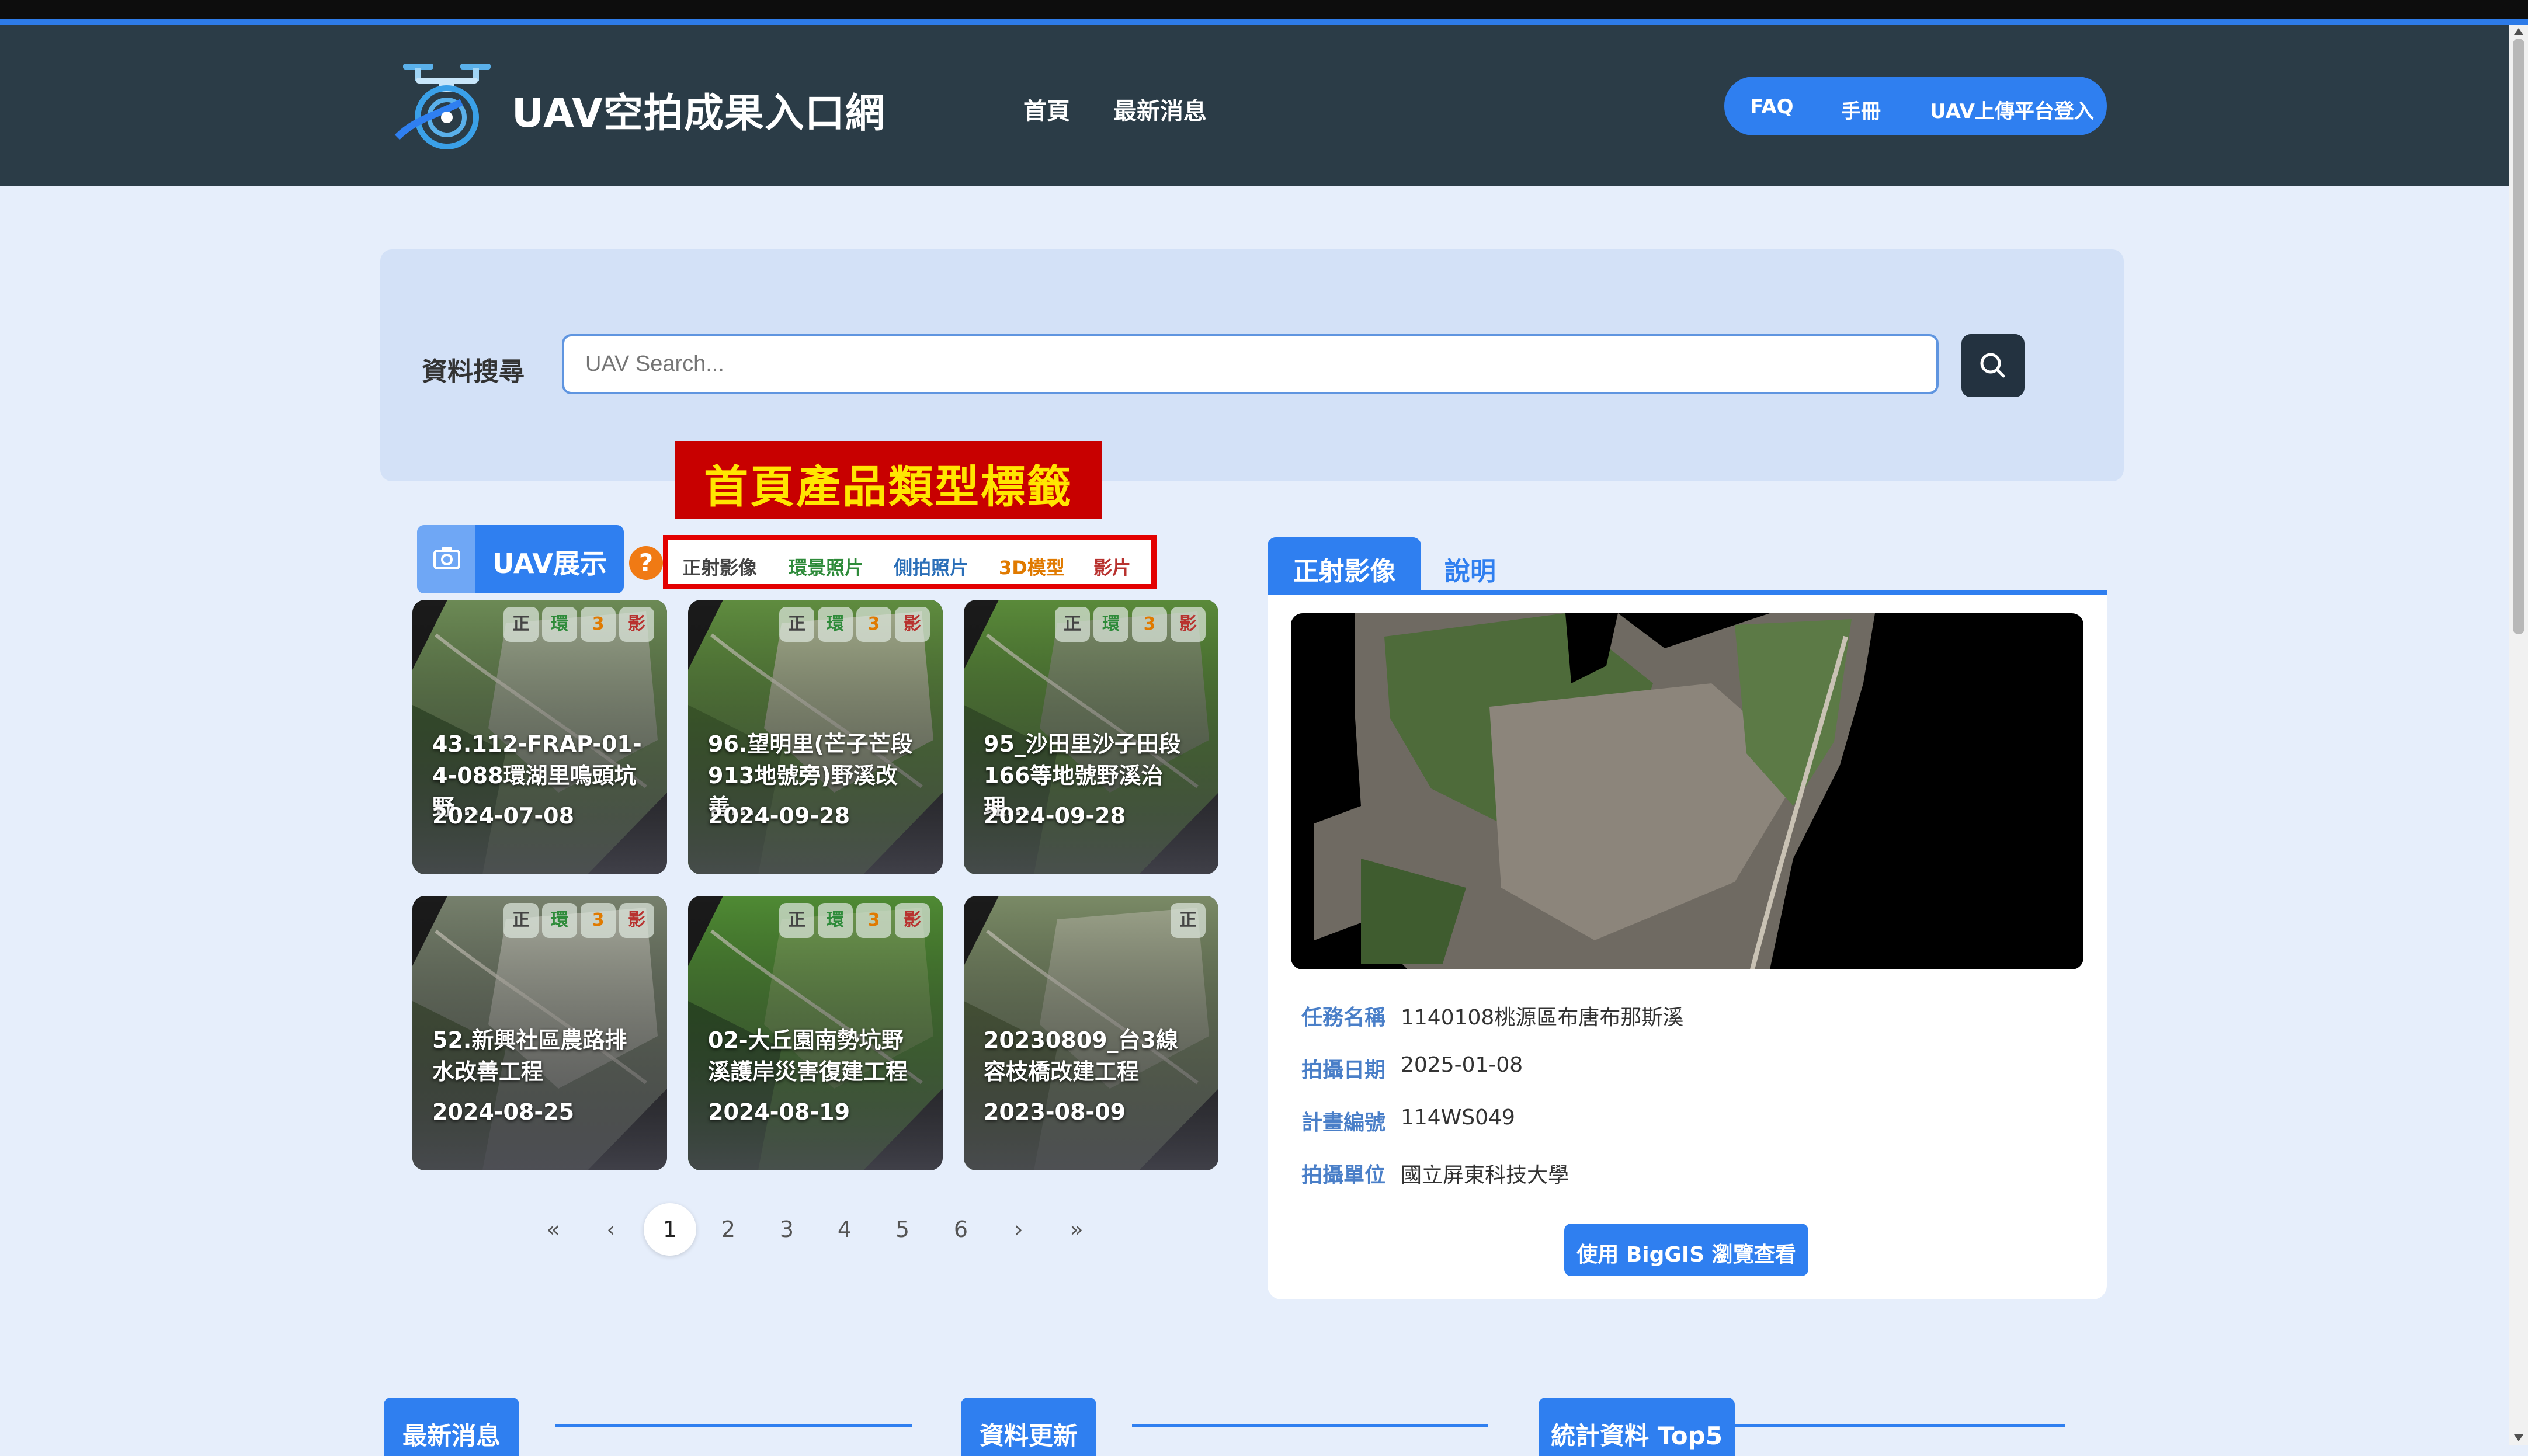 This screenshot has width=2528, height=1456. I want to click on card-title: 02-大丘園南勢坑野溪護岸災害復建工程, so click(808, 1056).